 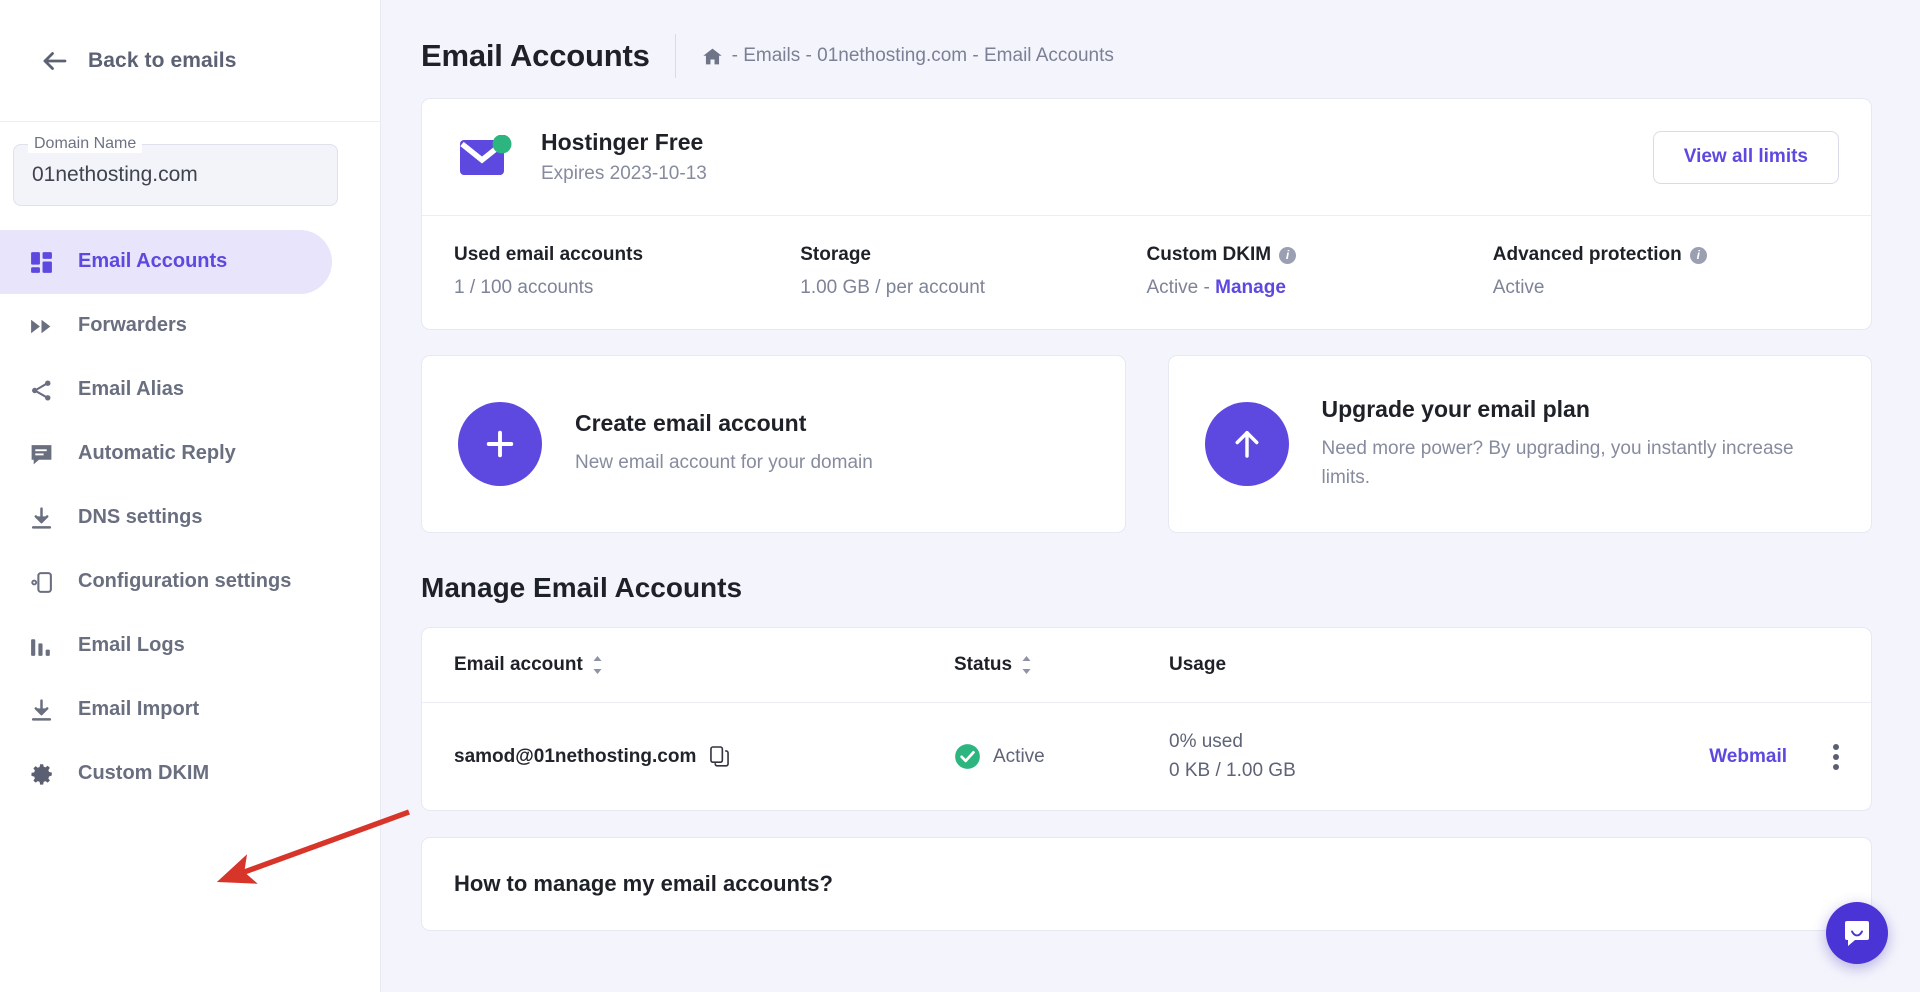 I want to click on stat-label-text: Storage, so click(x=835, y=254).